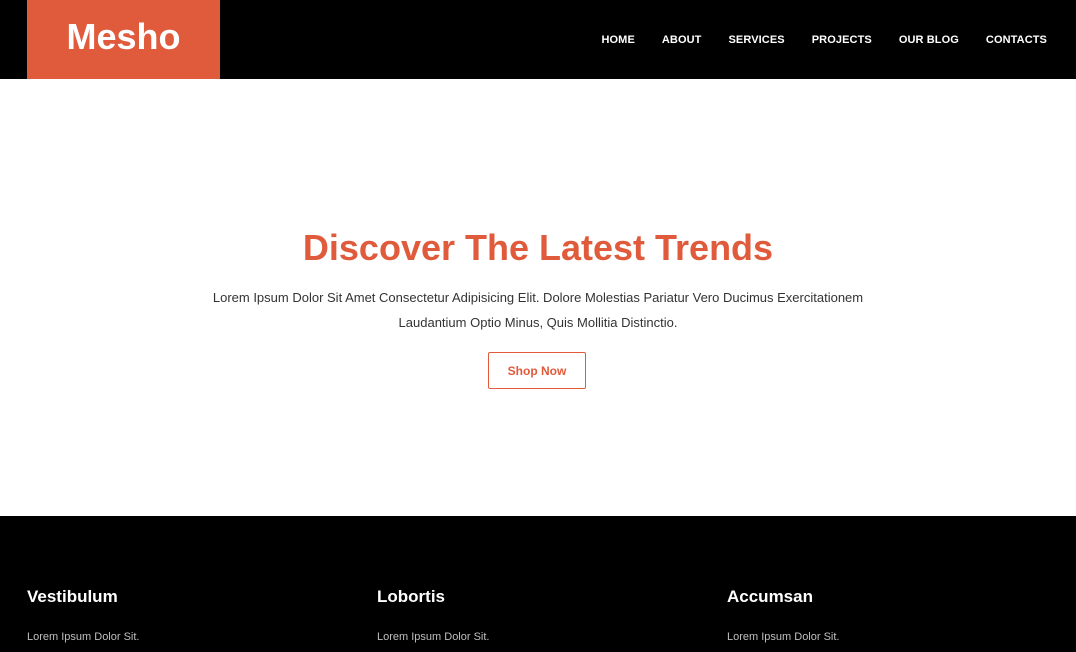  Describe the element at coordinates (123, 36) in the screenshot. I see `logo-text: Mesho` at that location.